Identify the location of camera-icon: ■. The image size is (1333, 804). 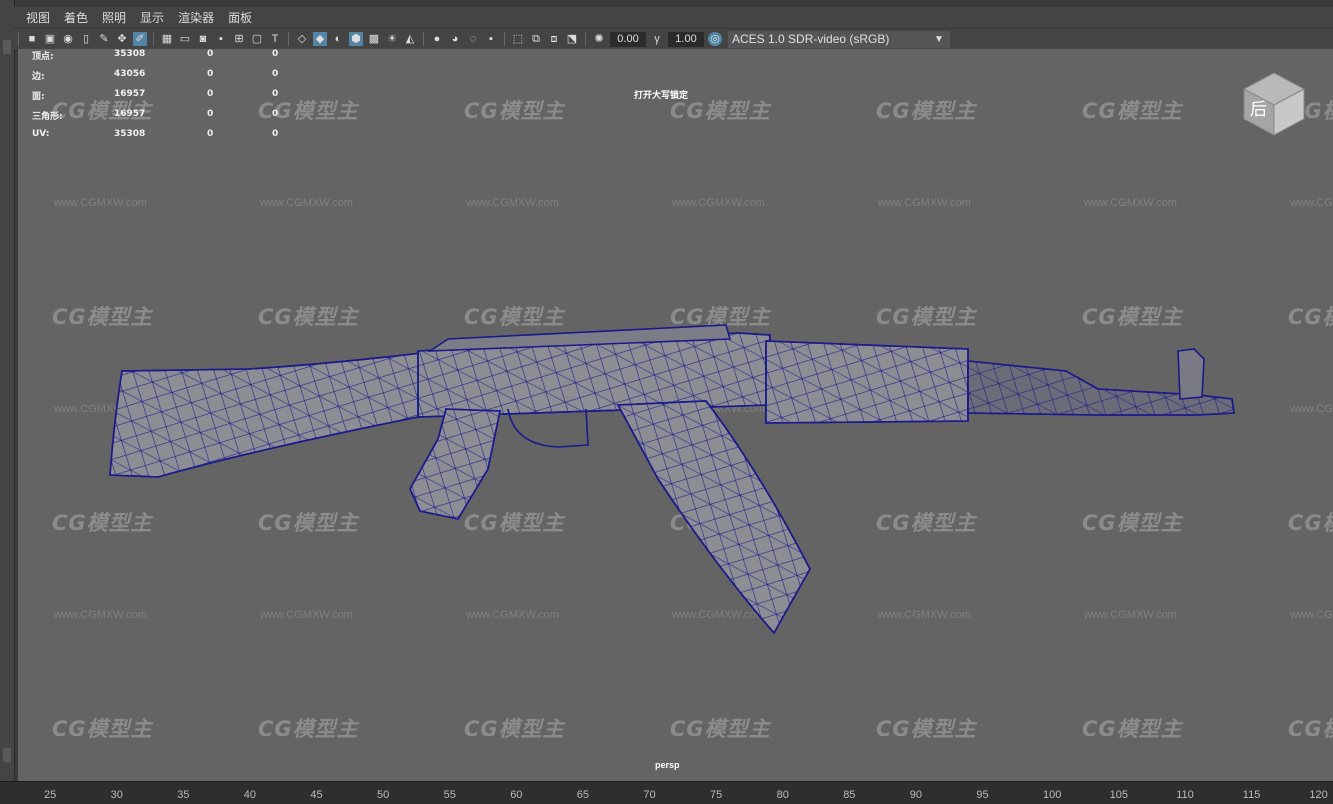
(32, 39).